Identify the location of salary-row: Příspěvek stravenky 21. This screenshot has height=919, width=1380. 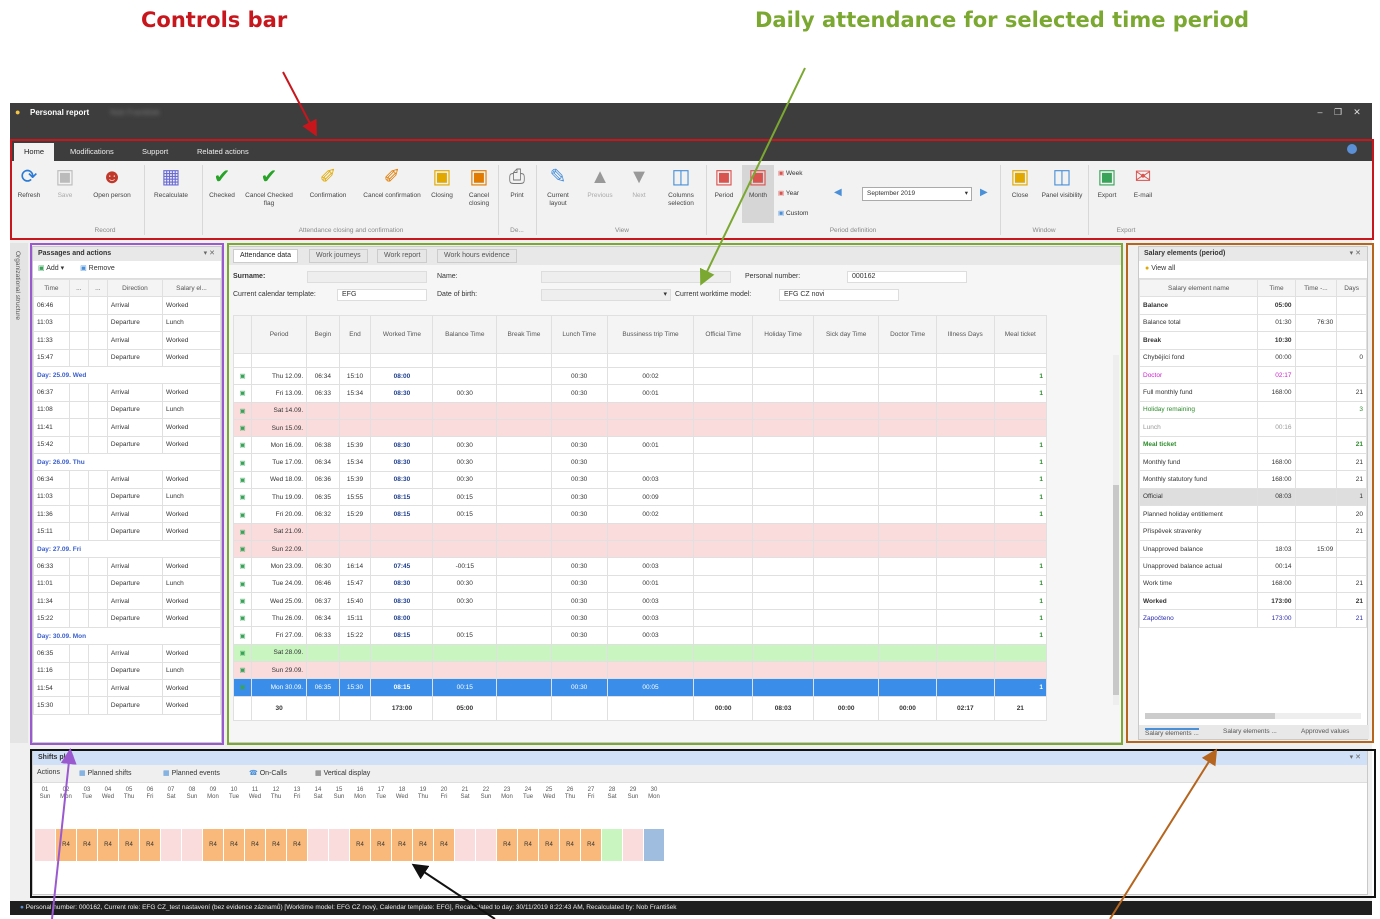
(1252, 531).